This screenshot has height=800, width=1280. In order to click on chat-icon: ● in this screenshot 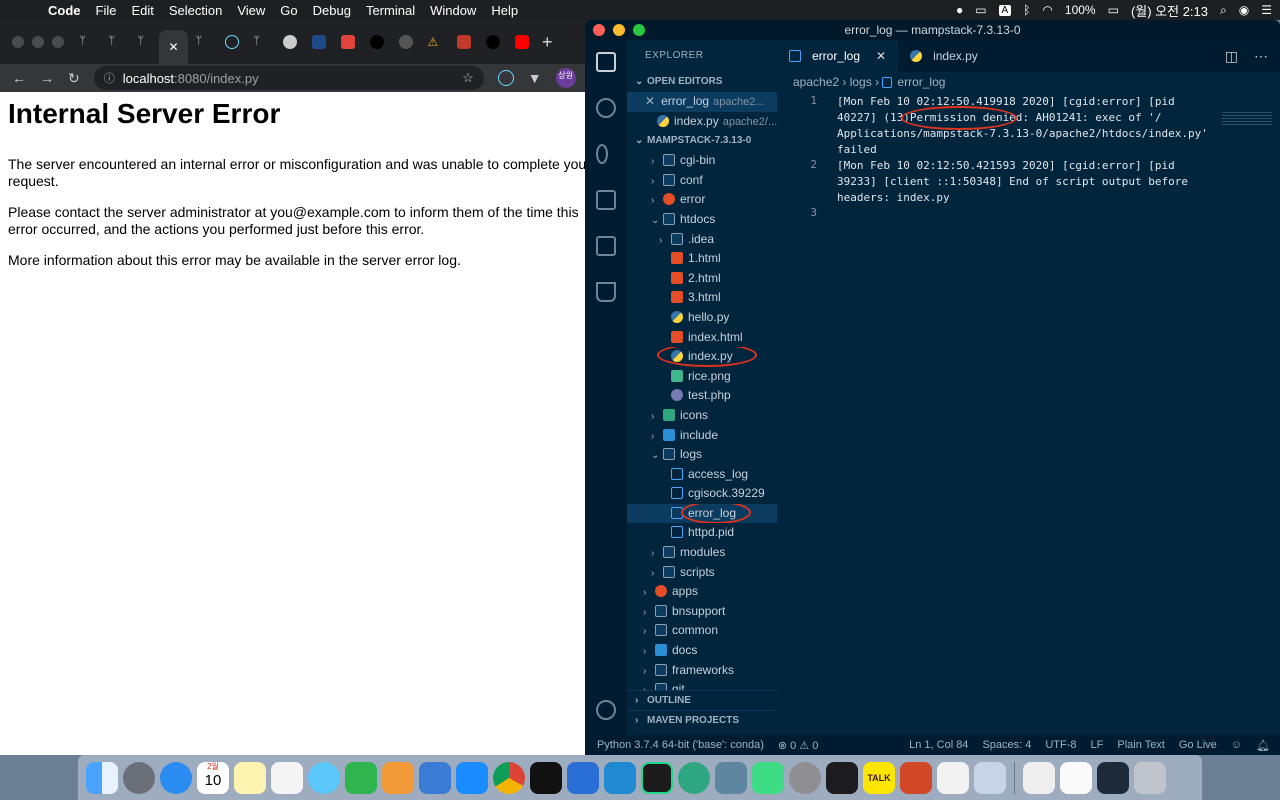, I will do `click(959, 10)`.